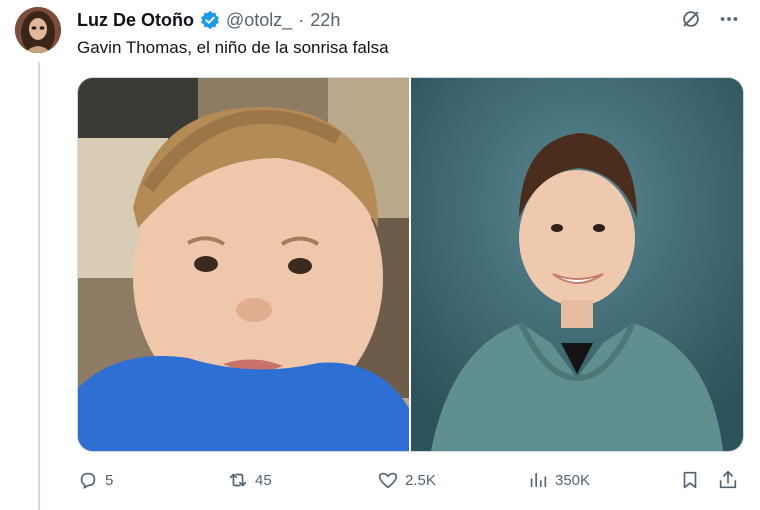 This screenshot has height=510, width=760. I want to click on repost-button: 45, so click(249, 480).